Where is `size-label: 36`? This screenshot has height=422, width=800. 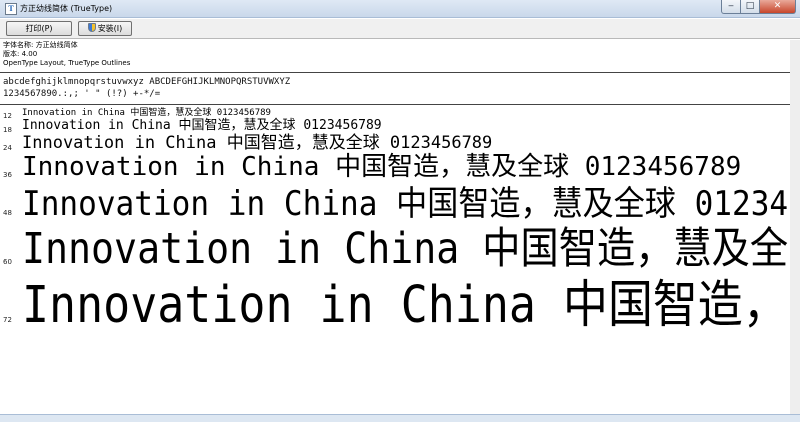
size-label: 36 is located at coordinates (7, 175).